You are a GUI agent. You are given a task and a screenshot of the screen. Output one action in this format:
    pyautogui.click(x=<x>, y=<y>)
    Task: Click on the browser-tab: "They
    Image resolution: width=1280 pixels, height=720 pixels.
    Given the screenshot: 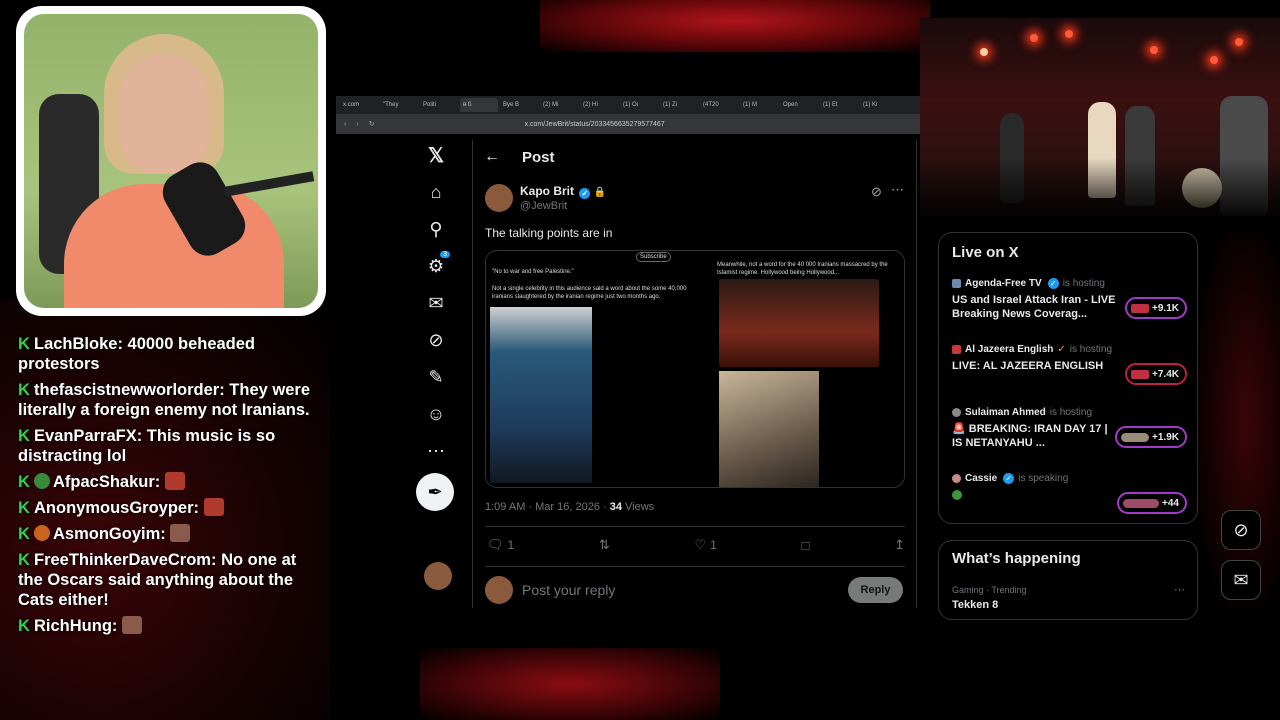 What is the action you would take?
    pyautogui.click(x=399, y=105)
    